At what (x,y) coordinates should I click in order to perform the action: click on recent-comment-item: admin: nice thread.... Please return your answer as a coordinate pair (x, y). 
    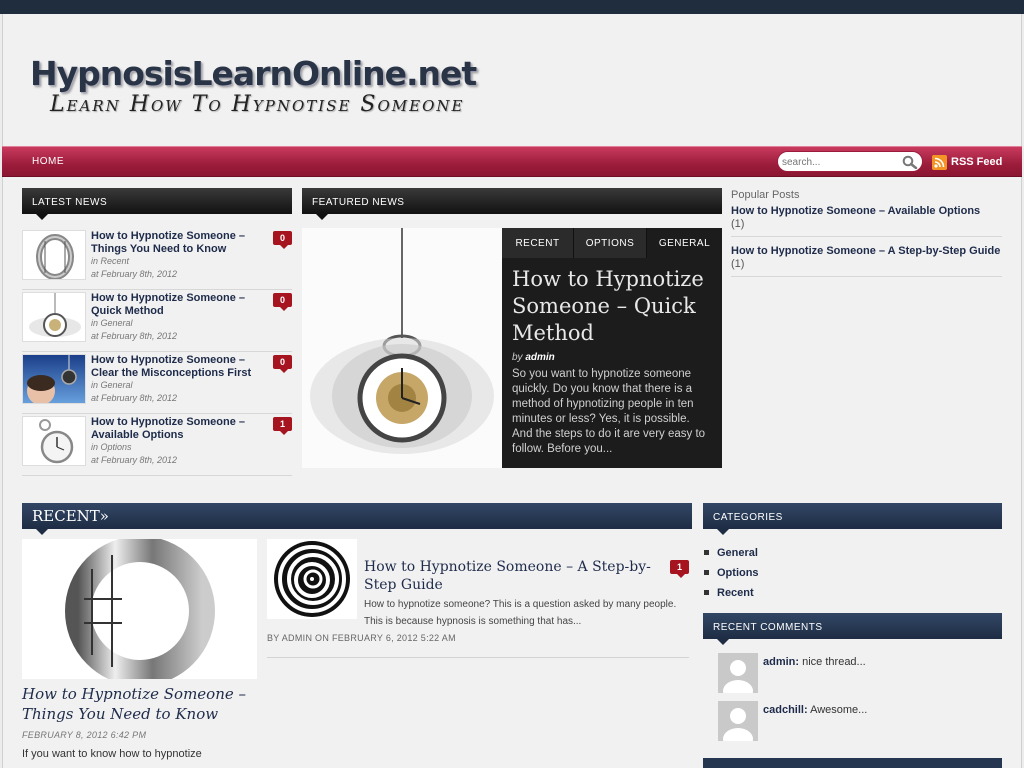
    Looking at the image, I should click on (860, 674).